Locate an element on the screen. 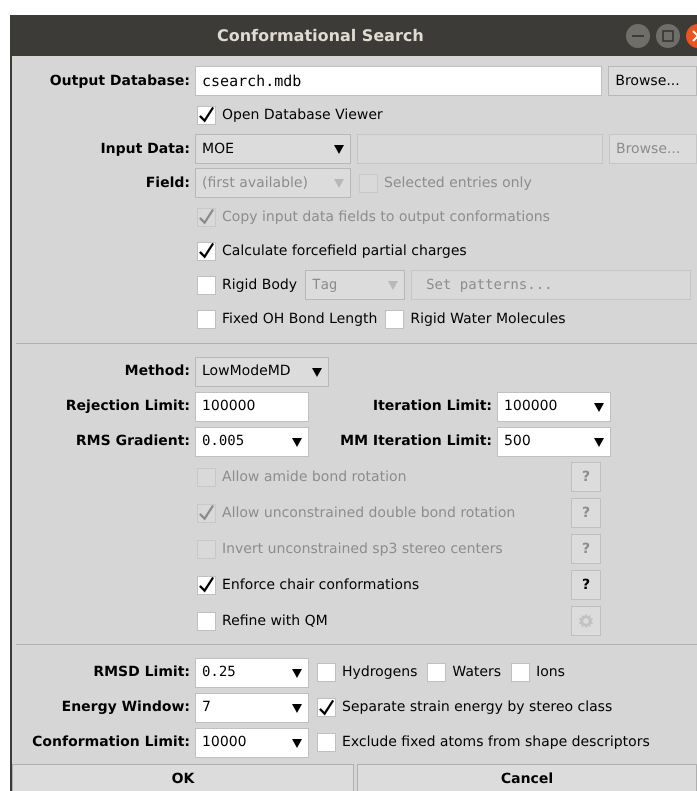  field-label: Output Database: is located at coordinates (119, 81).